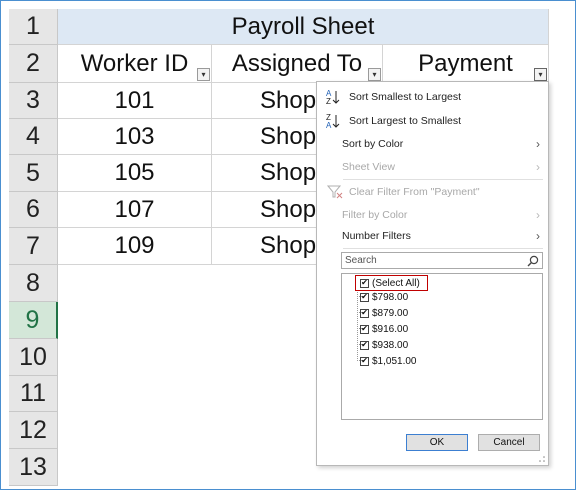  I want to click on clear-filter-icon, so click(335, 192).